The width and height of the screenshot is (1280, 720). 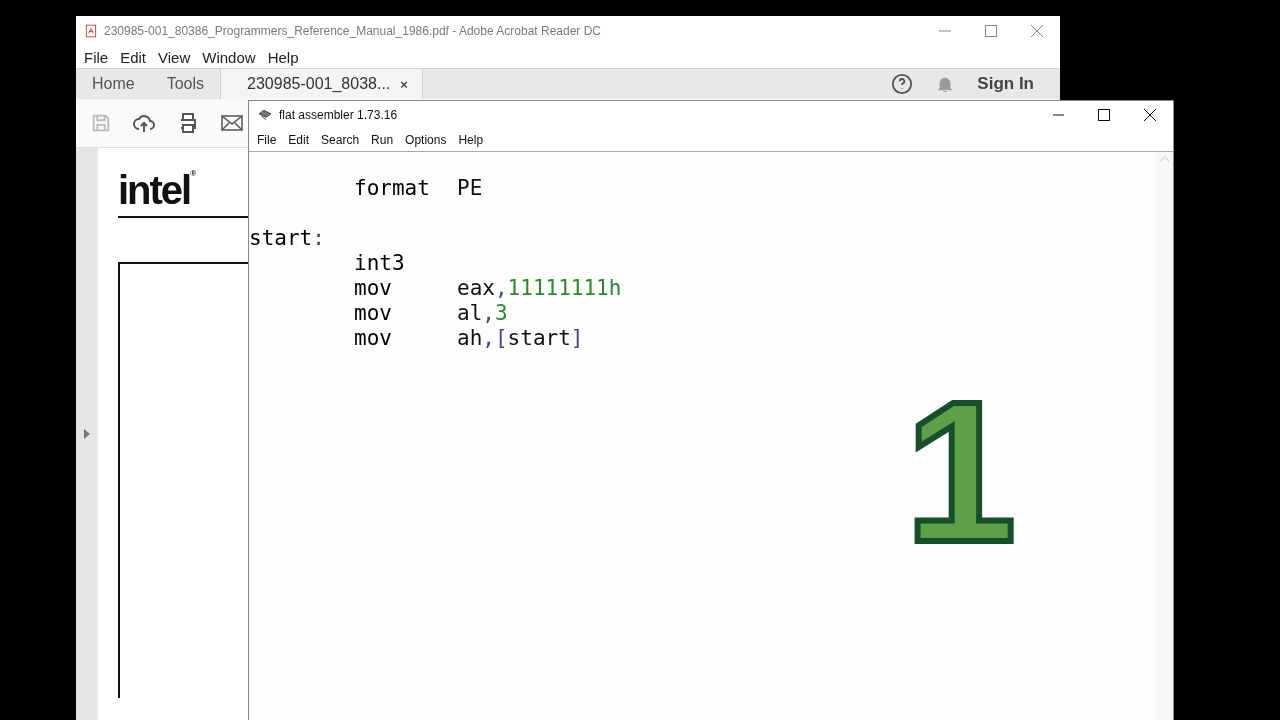 What do you see at coordinates (482, 313) in the screenshot?
I see `code-operands: al,3` at bounding box center [482, 313].